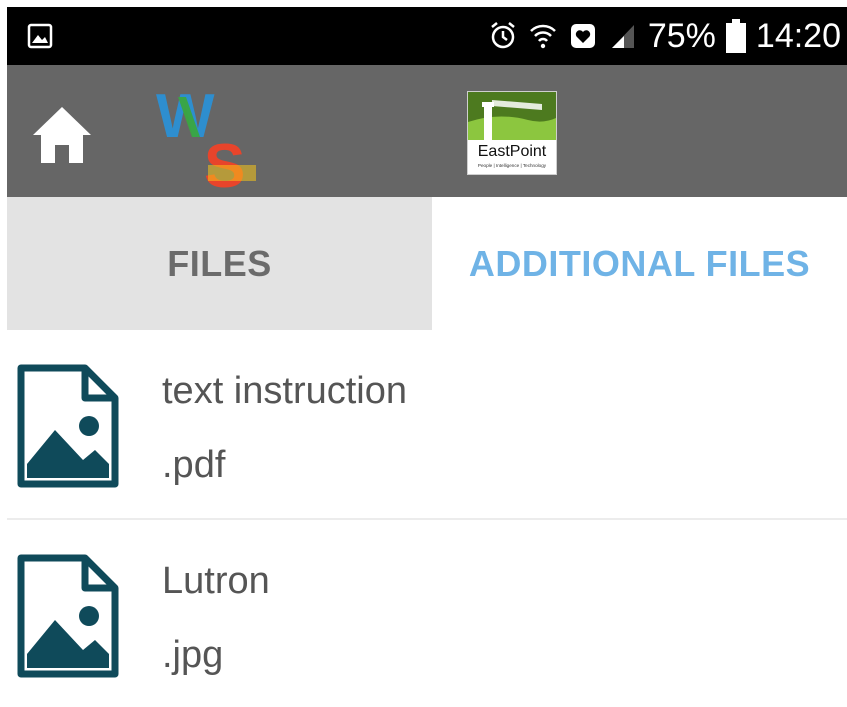 Image resolution: width=847 pixels, height=707 pixels. I want to click on tab-files: FILES, so click(219, 263).